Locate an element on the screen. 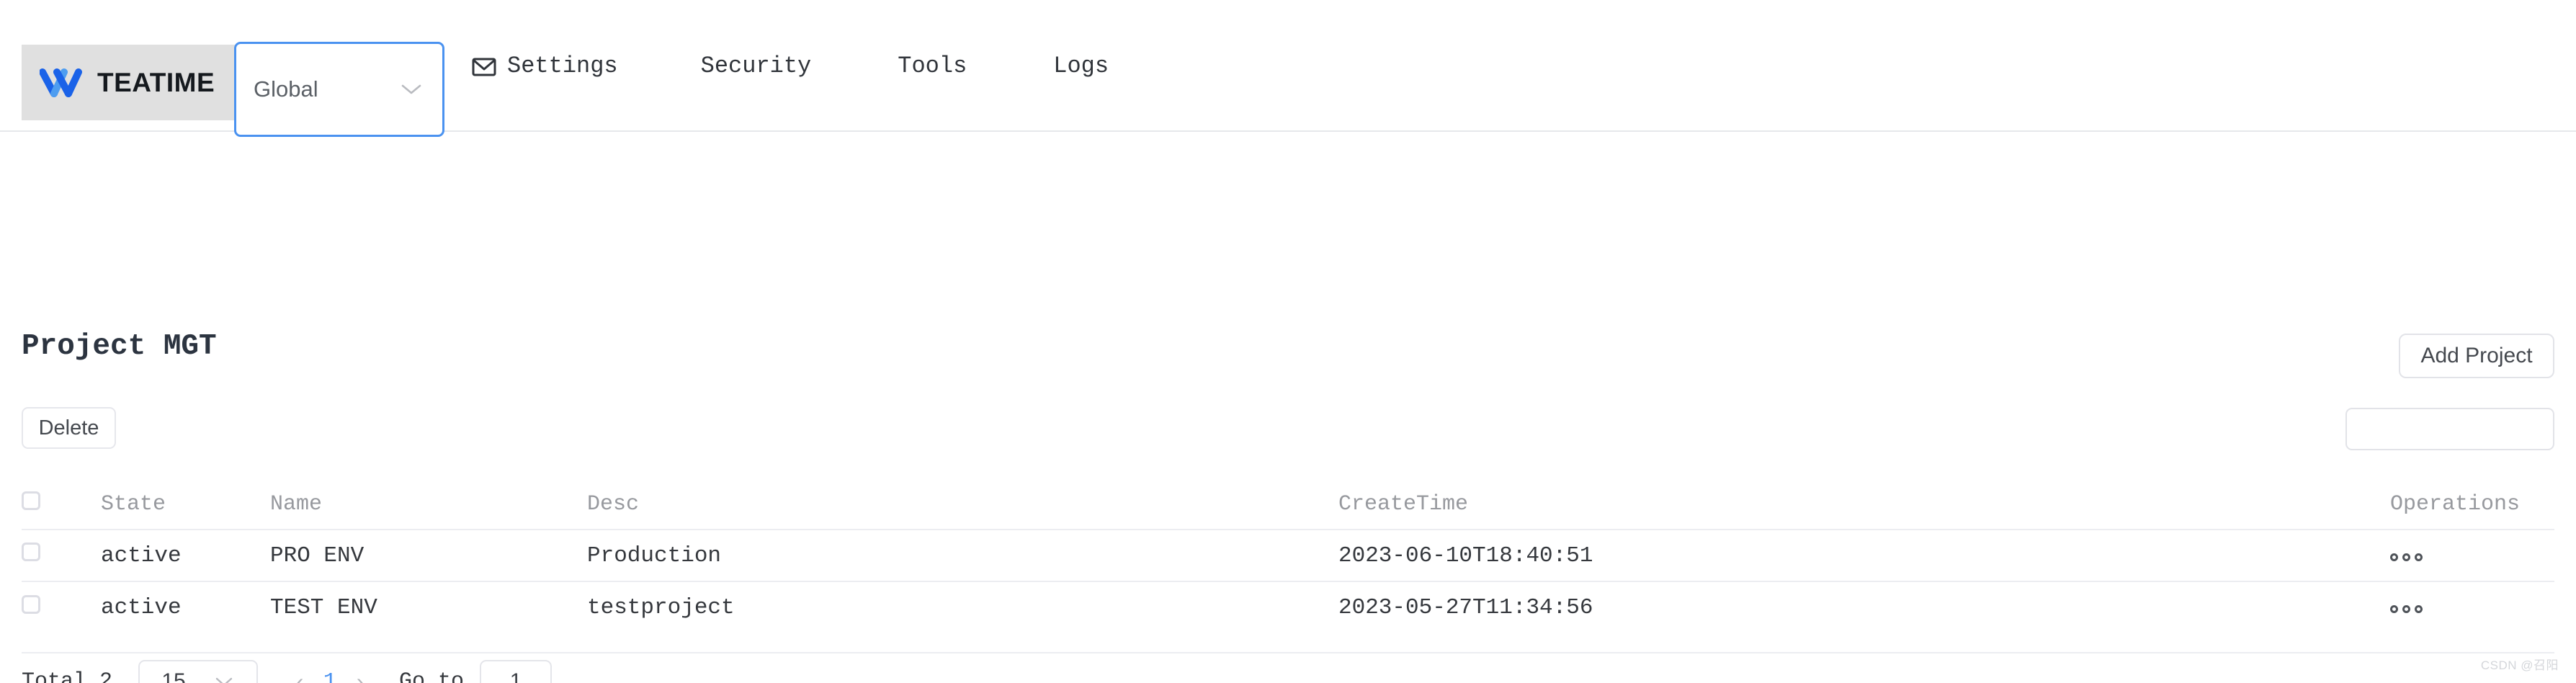 This screenshot has height=683, width=2576. pager-next-icon: › is located at coordinates (360, 671).